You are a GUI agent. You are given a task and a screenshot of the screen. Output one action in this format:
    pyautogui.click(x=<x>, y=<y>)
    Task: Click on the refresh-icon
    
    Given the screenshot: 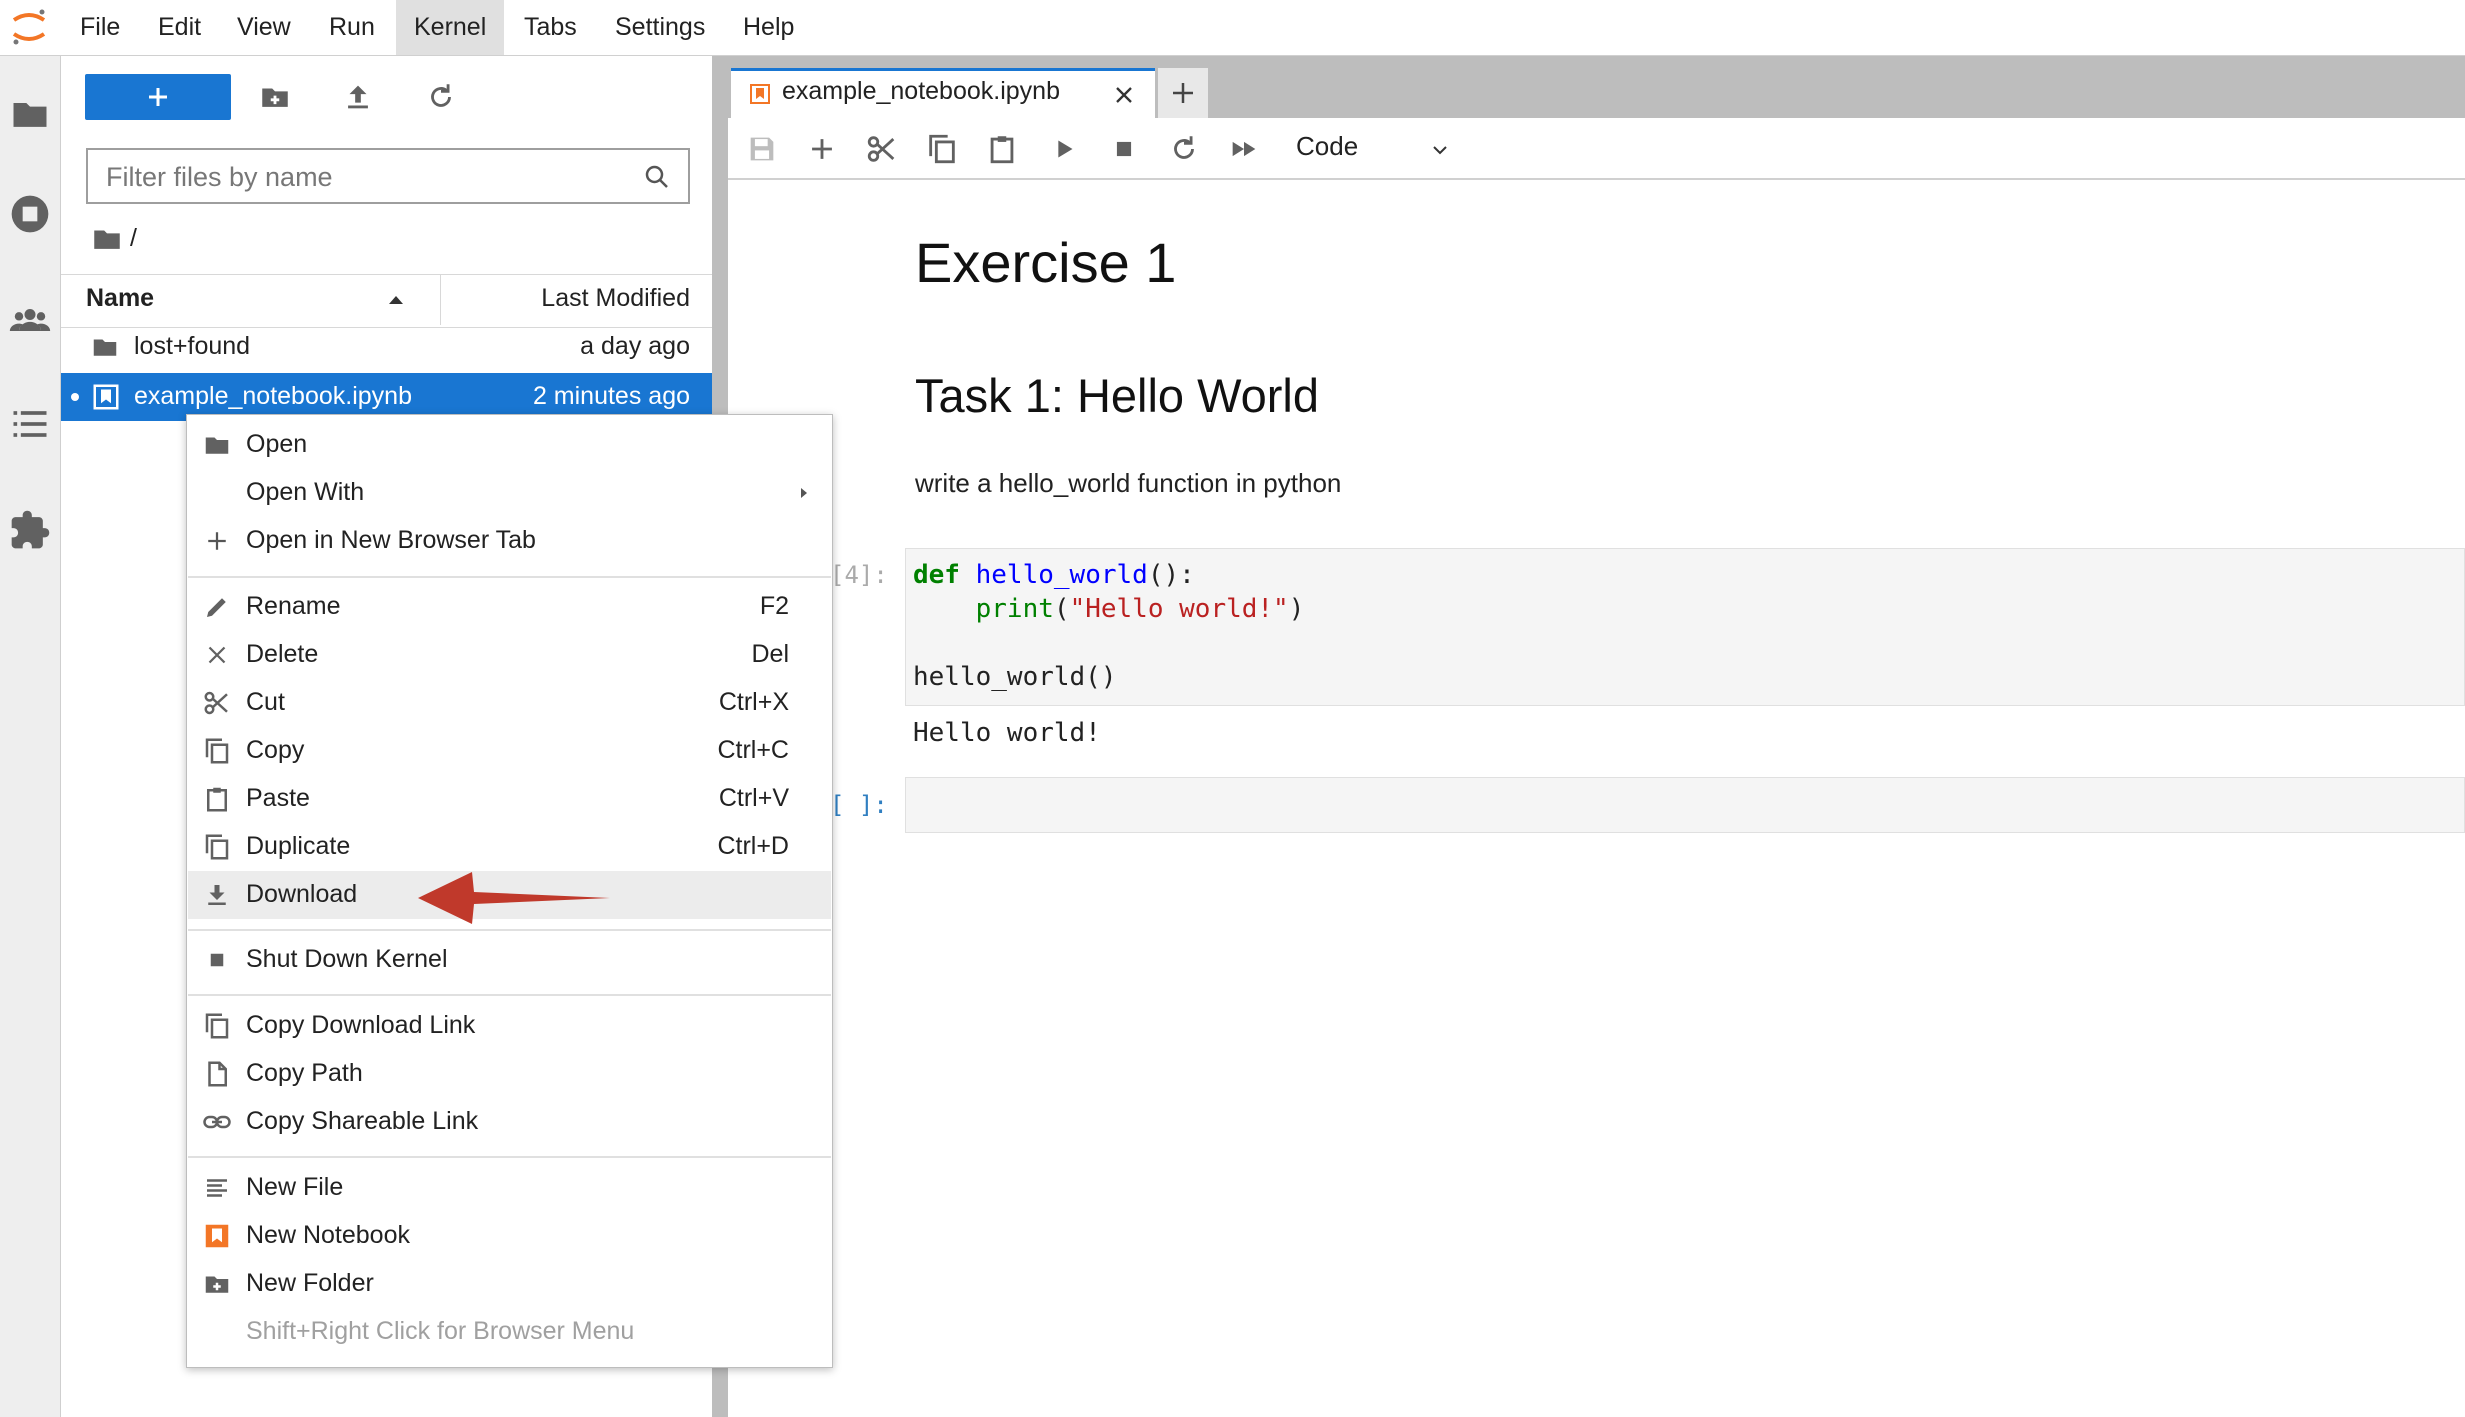 What is the action you would take?
    pyautogui.click(x=441, y=97)
    